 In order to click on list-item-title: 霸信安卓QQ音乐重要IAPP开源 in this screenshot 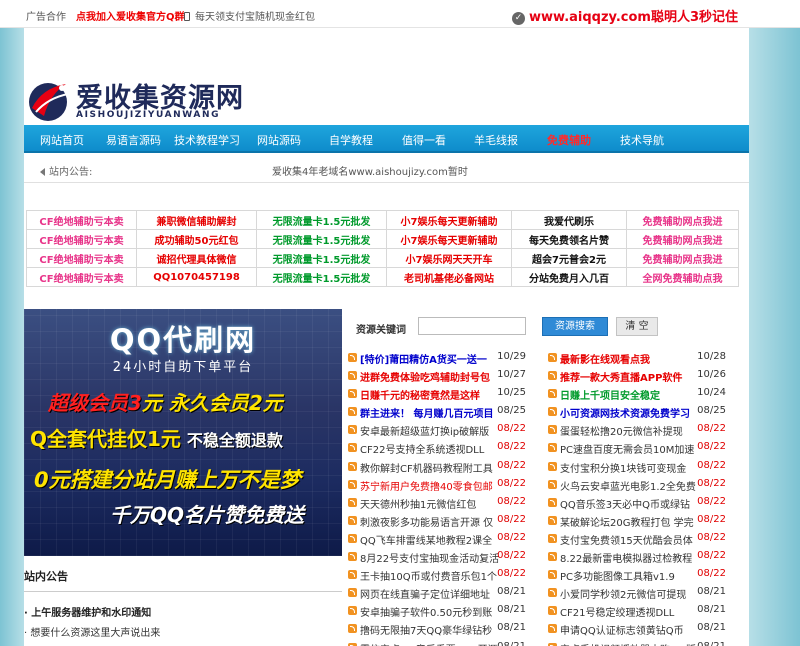, I will do `click(433, 643)`.